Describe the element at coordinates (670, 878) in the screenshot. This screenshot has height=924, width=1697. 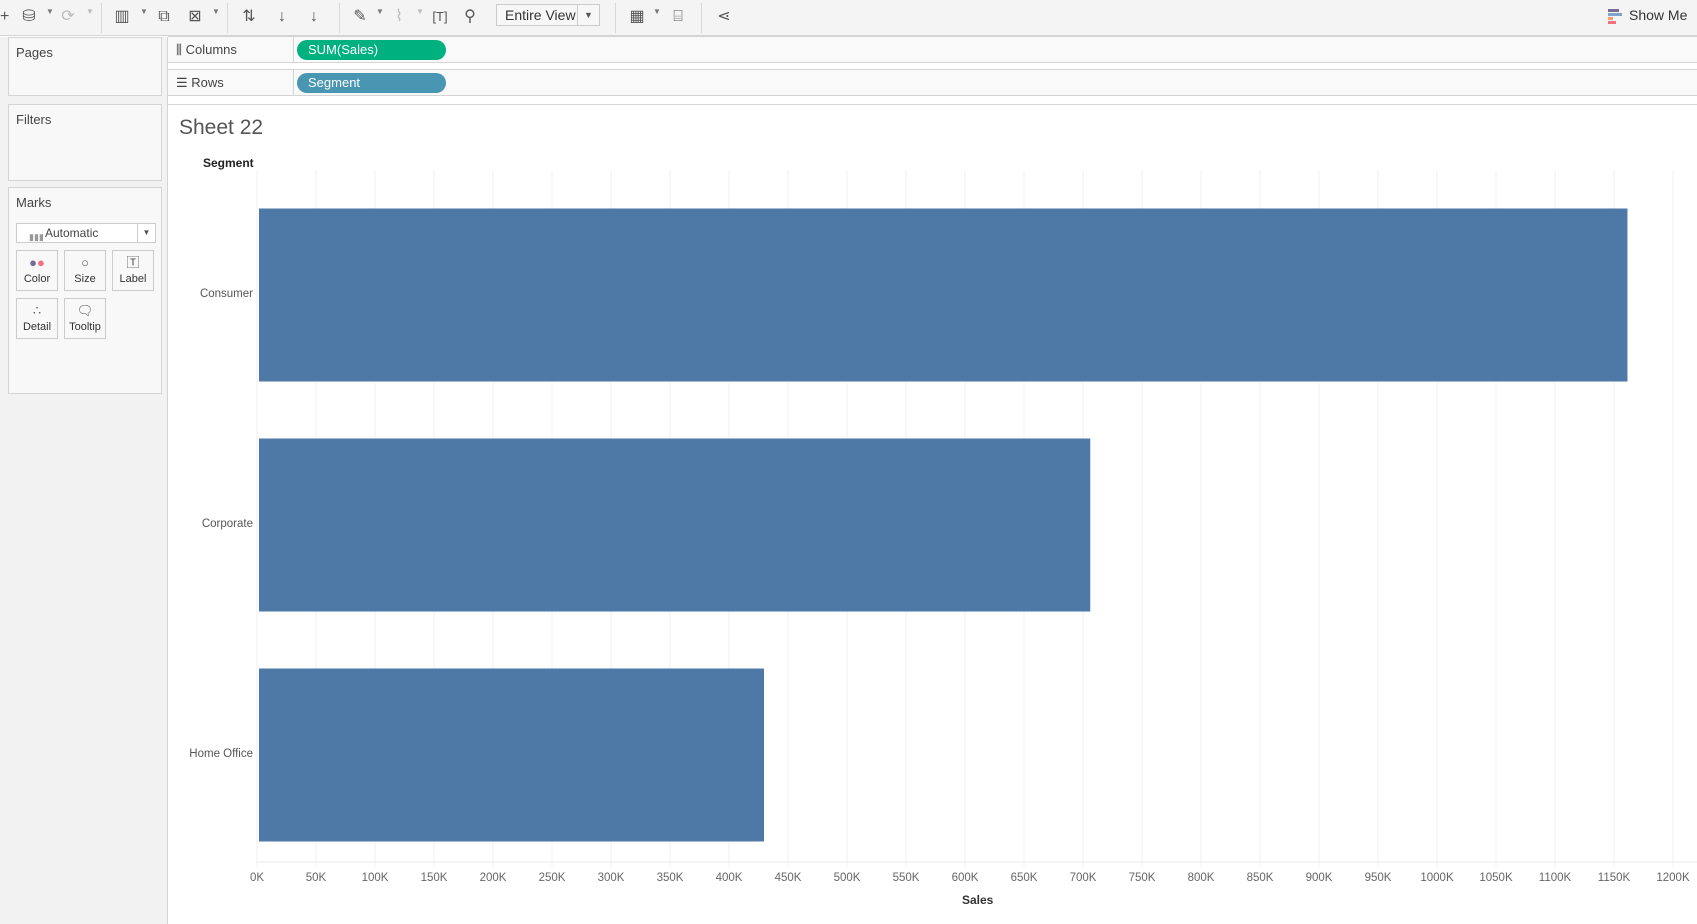
I see `x-tick-label: 350K` at that location.